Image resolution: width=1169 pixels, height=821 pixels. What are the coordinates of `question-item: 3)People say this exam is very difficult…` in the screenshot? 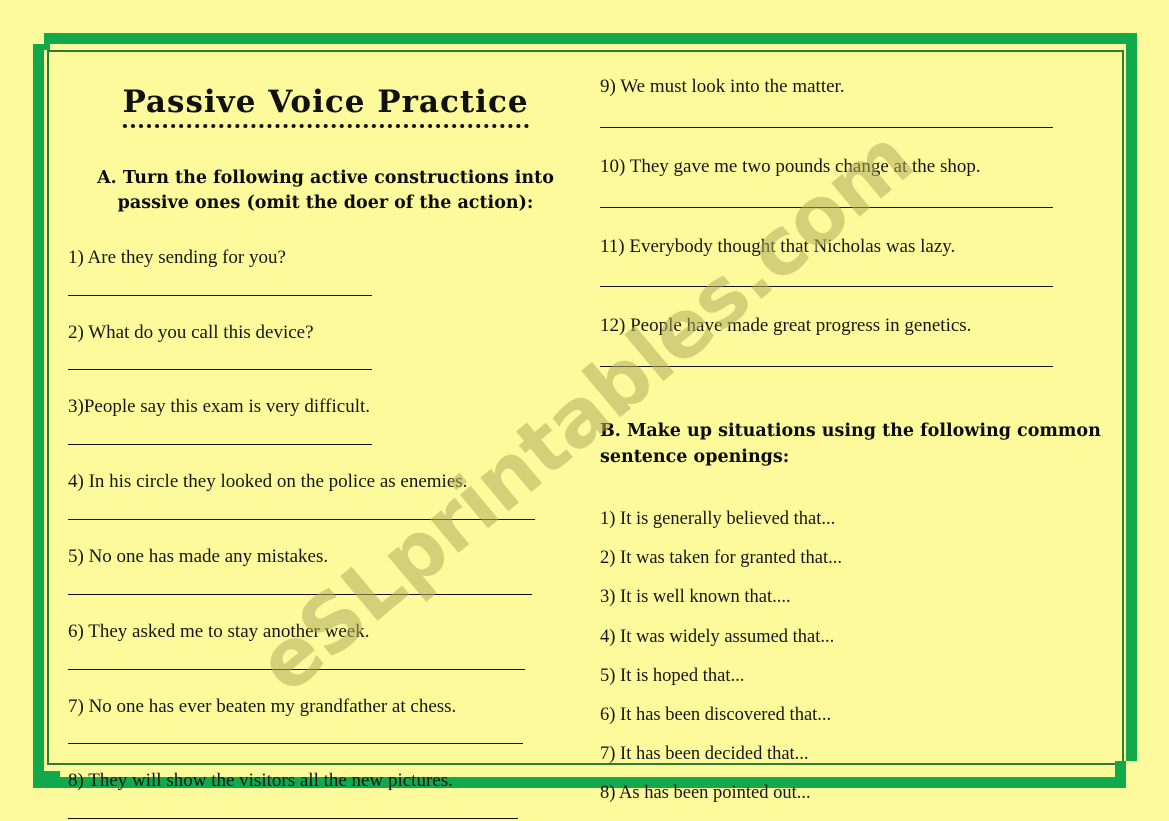 It's located at (325, 421).